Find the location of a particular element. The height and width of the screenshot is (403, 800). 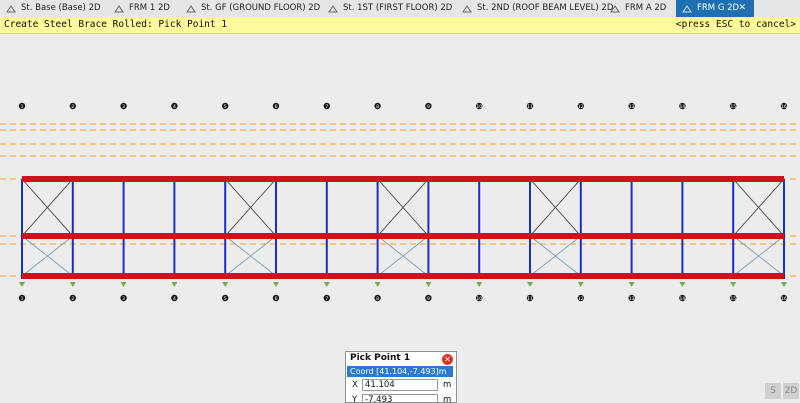

command-hint: <press ESC to cancel> is located at coordinates (735, 24).